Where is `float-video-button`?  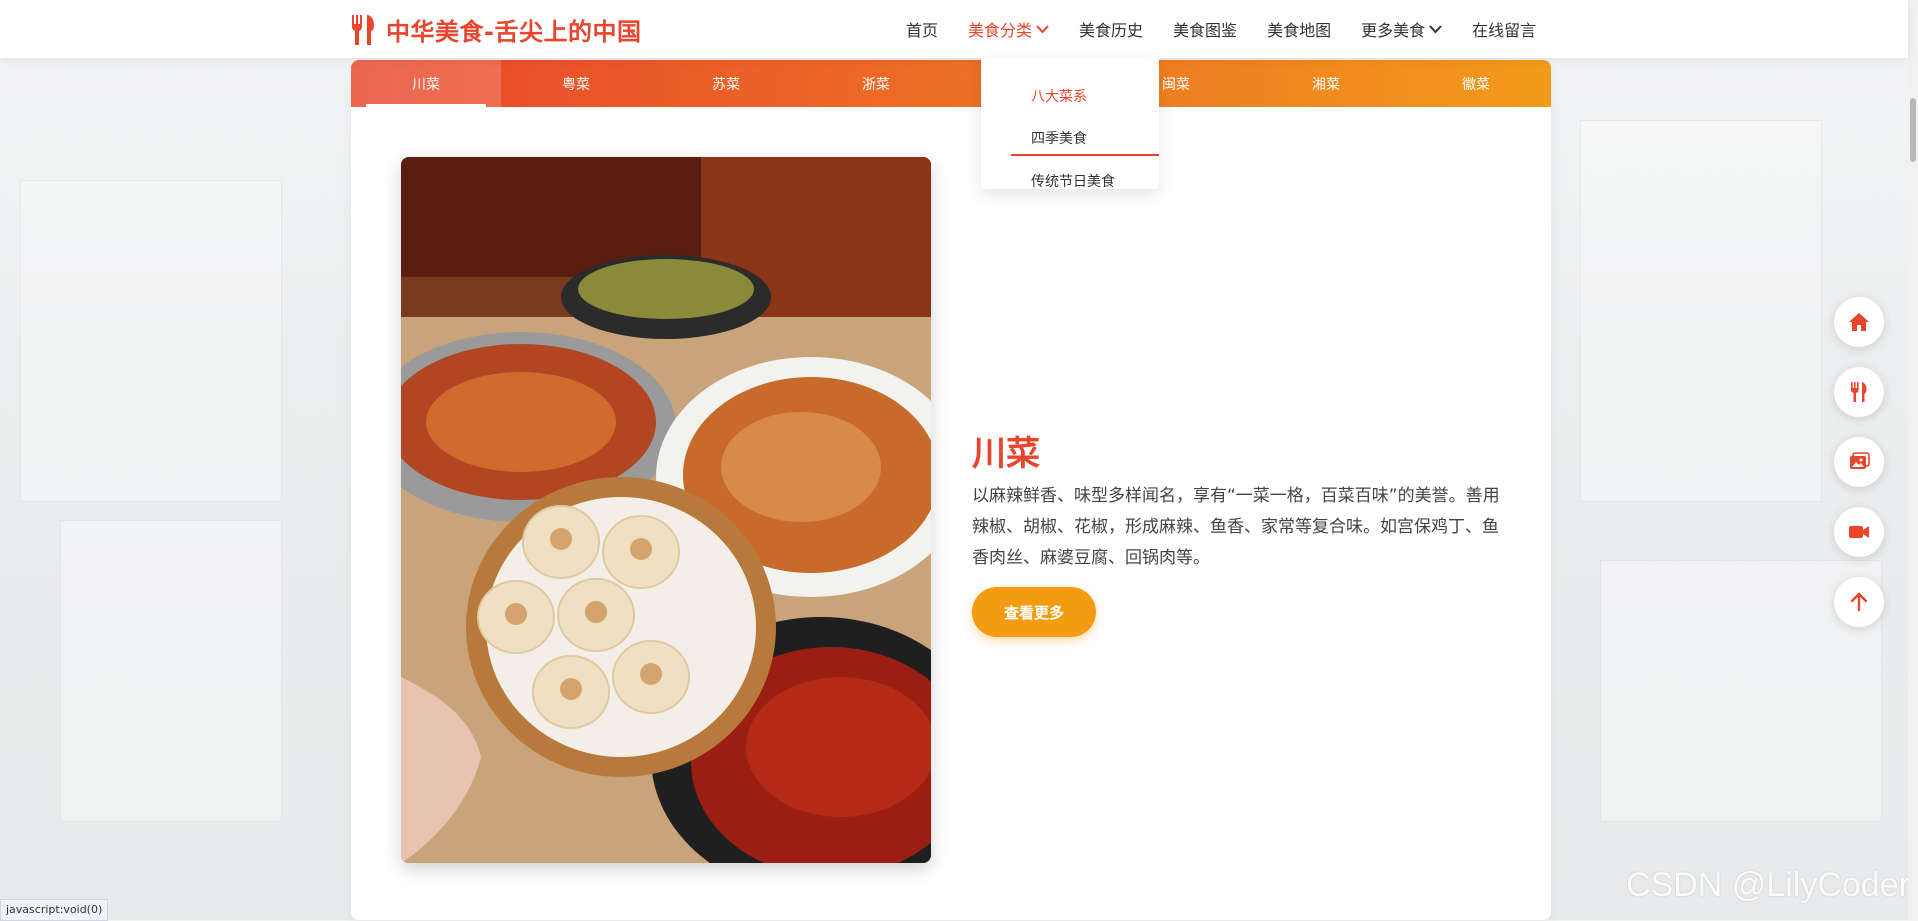 float-video-button is located at coordinates (1859, 532).